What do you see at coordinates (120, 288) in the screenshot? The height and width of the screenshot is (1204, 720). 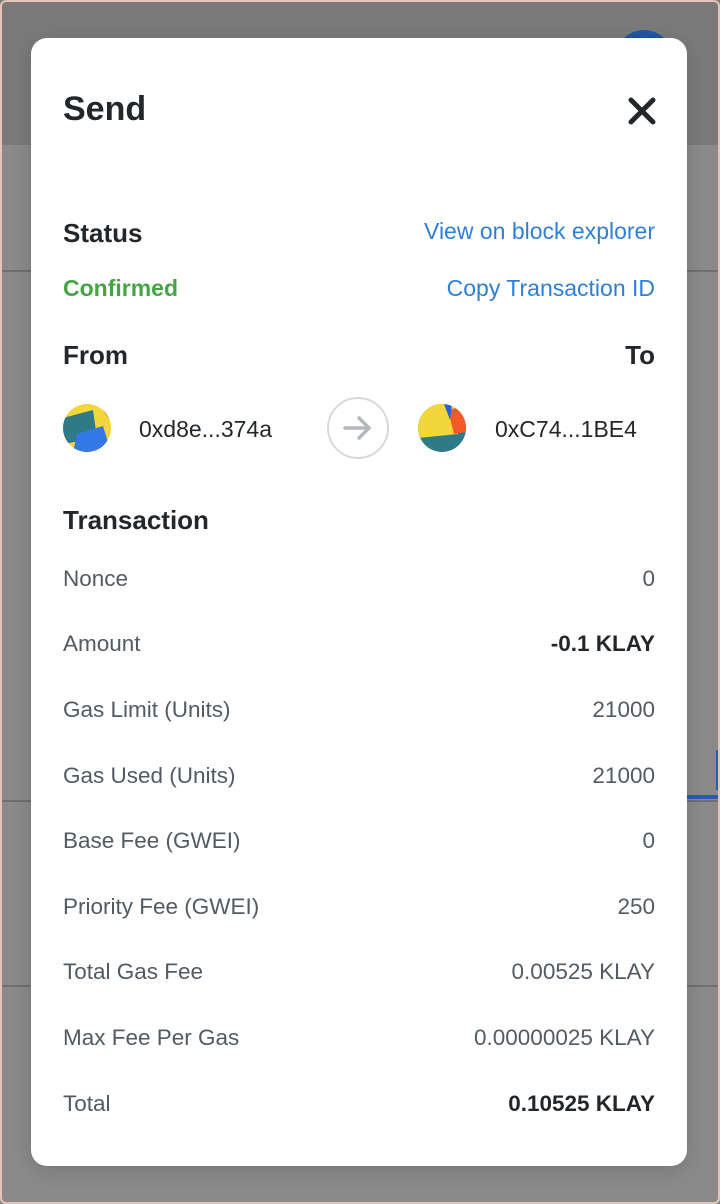 I see `status-badge: Confirmed` at bounding box center [120, 288].